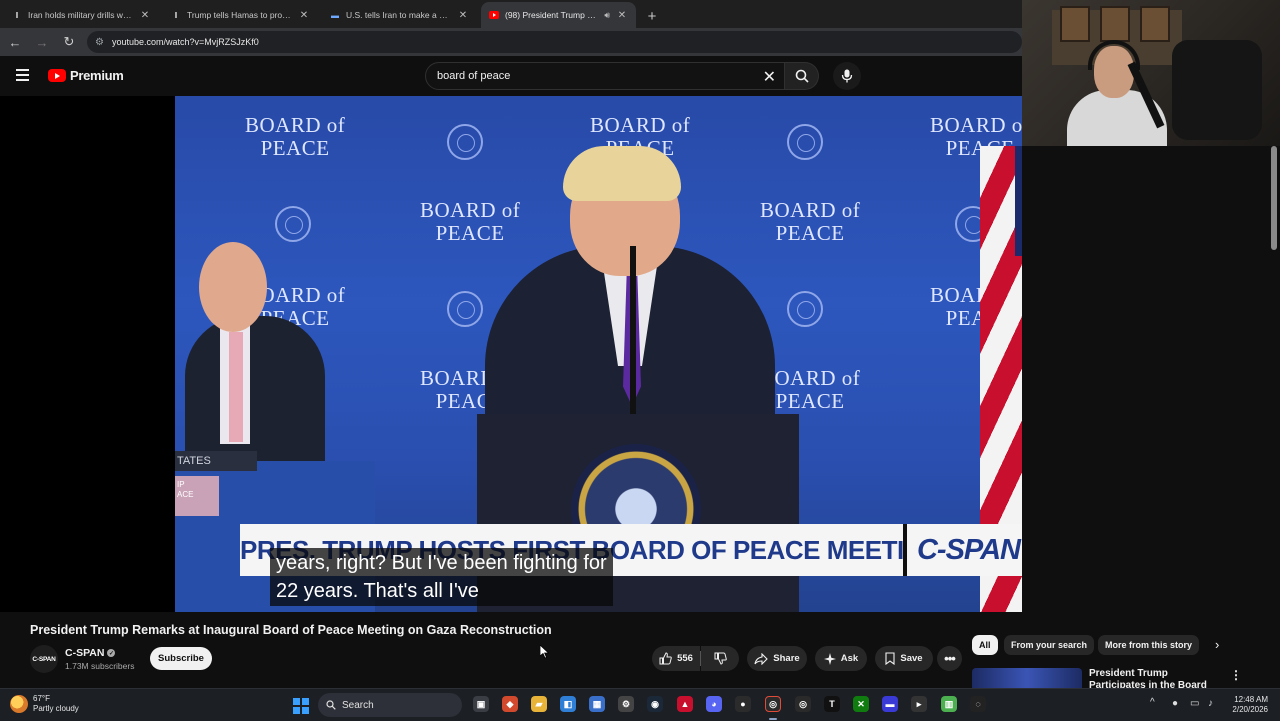 This screenshot has width=1280, height=721. I want to click on store-icon: ◧, so click(568, 704).